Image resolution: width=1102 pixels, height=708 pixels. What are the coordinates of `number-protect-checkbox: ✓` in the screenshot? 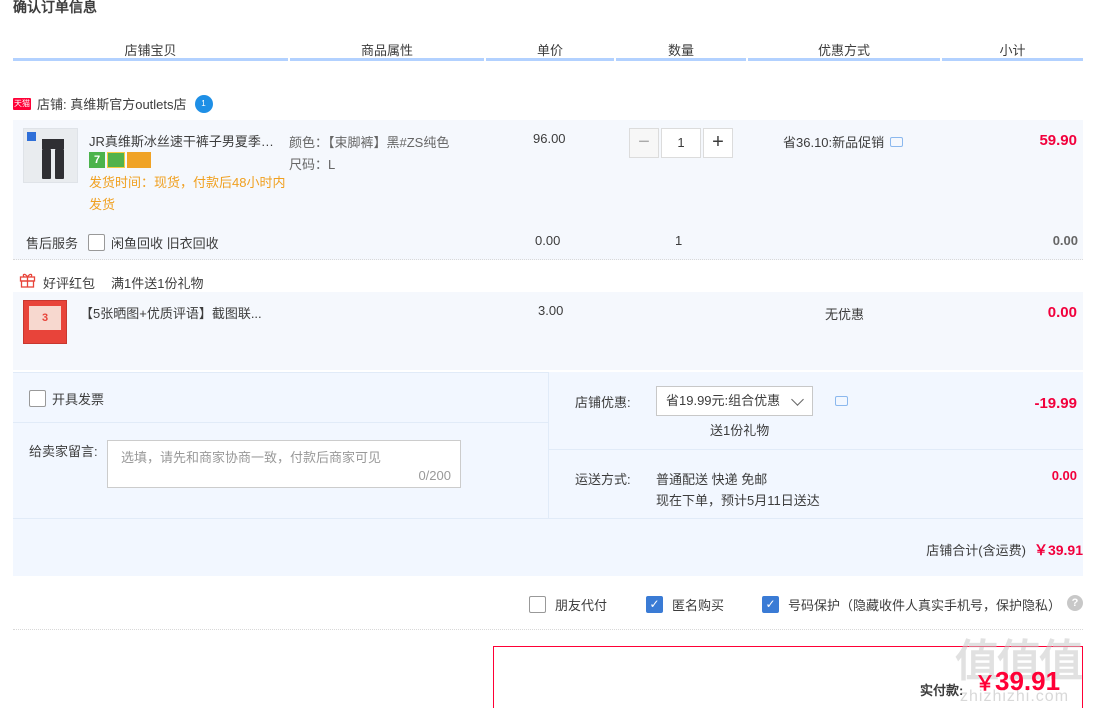 It's located at (770, 604).